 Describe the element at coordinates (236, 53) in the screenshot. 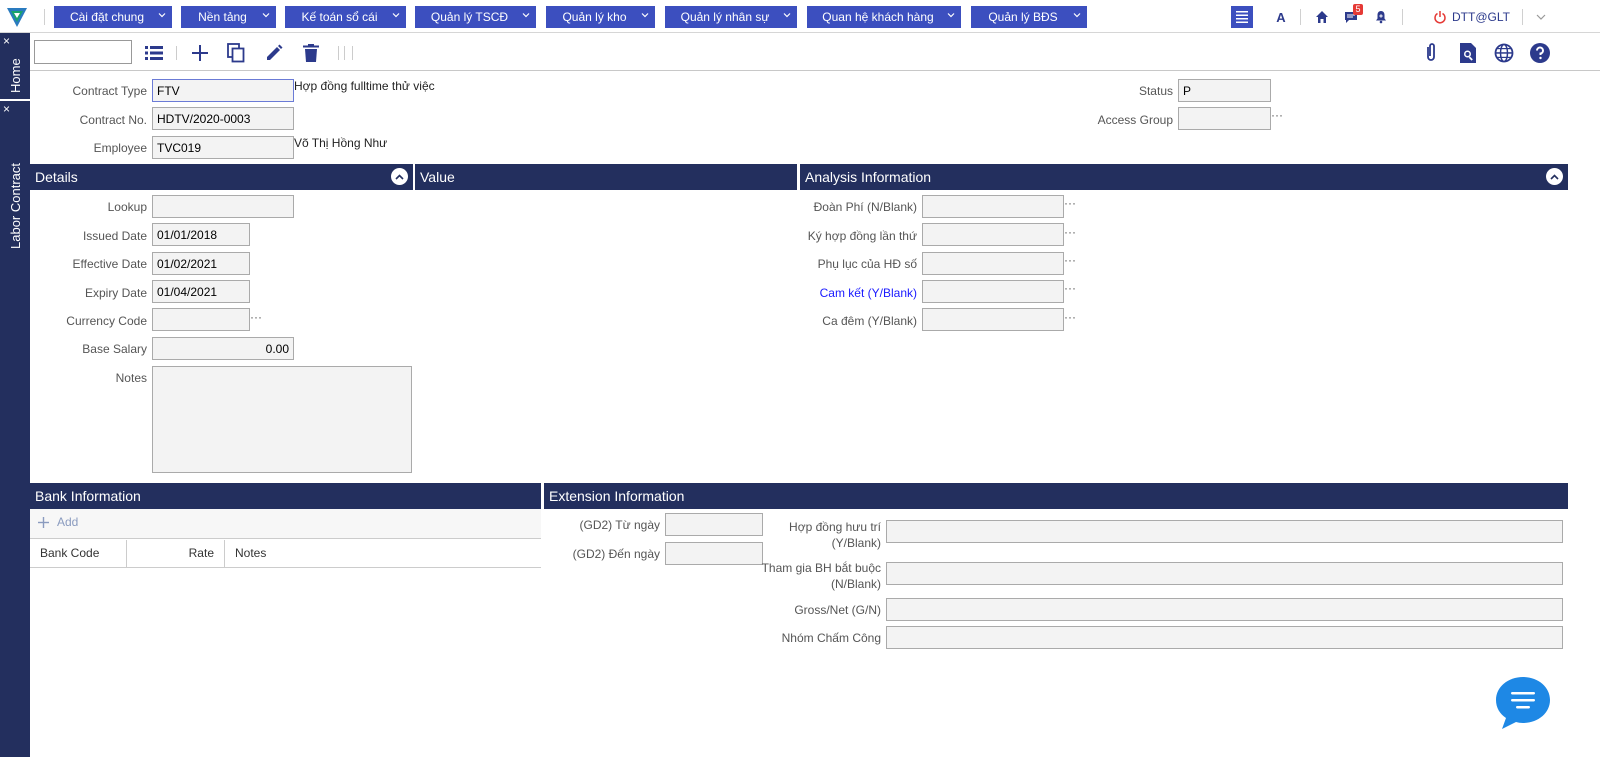

I see `copy-icon` at that location.